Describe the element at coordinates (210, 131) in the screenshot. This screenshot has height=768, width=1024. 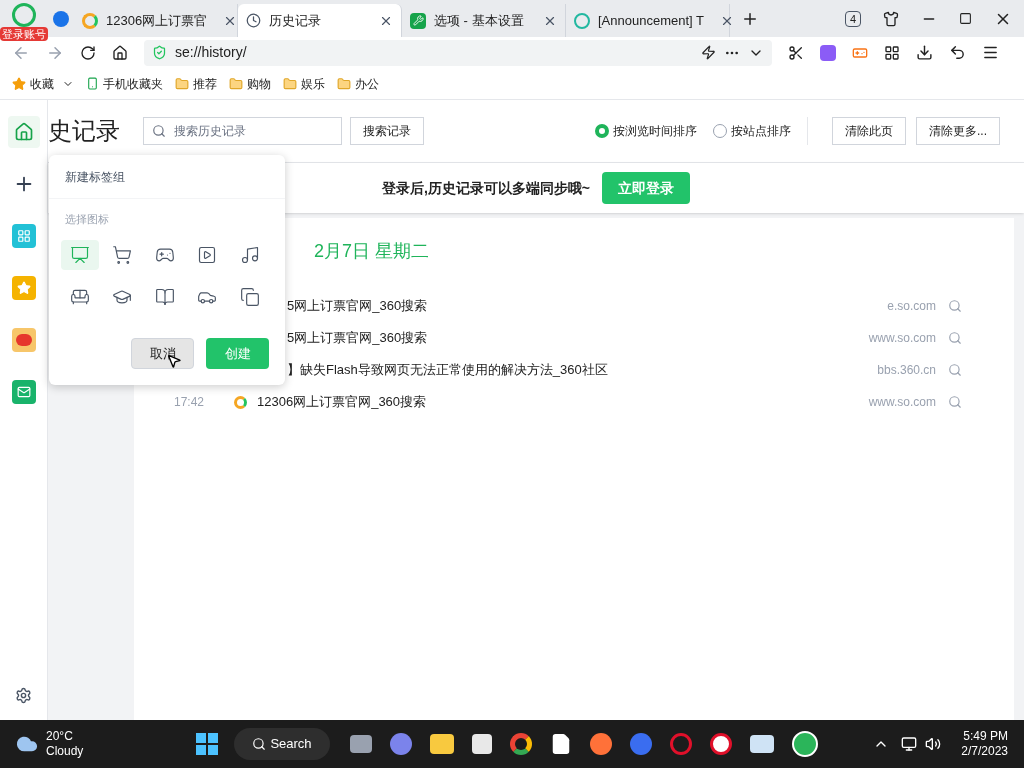
I see `search-placeholder: 搜索历史记录` at that location.